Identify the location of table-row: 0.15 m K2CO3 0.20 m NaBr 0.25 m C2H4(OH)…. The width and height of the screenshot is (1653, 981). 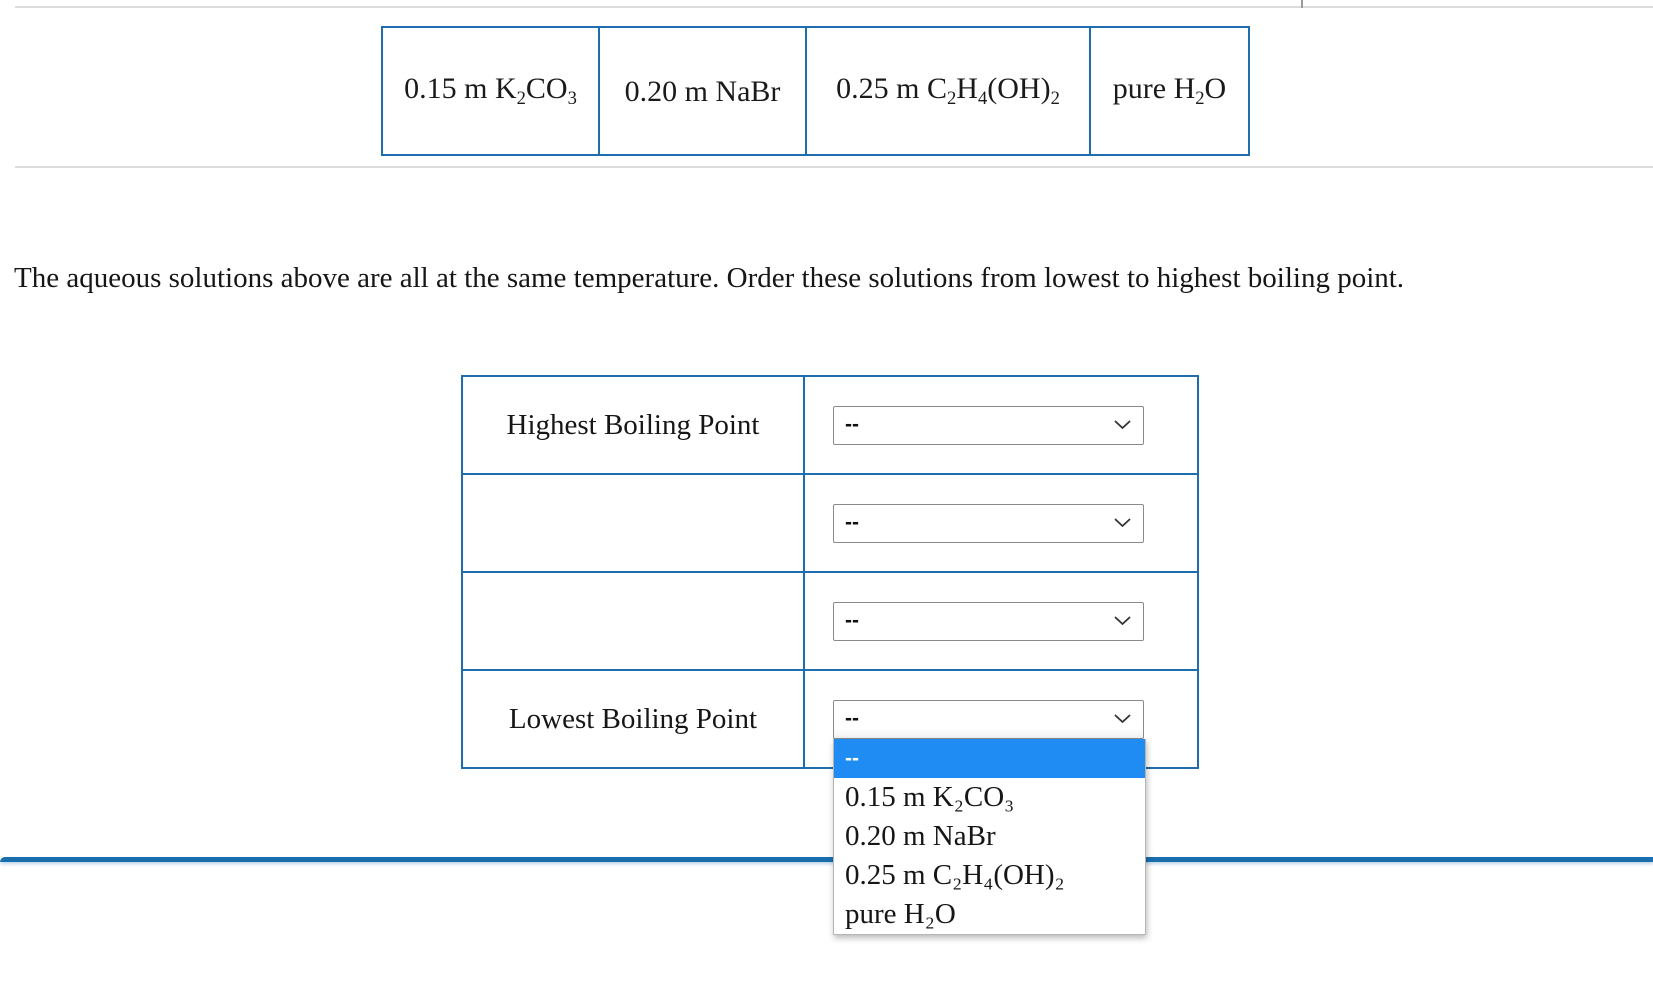
(815, 91).